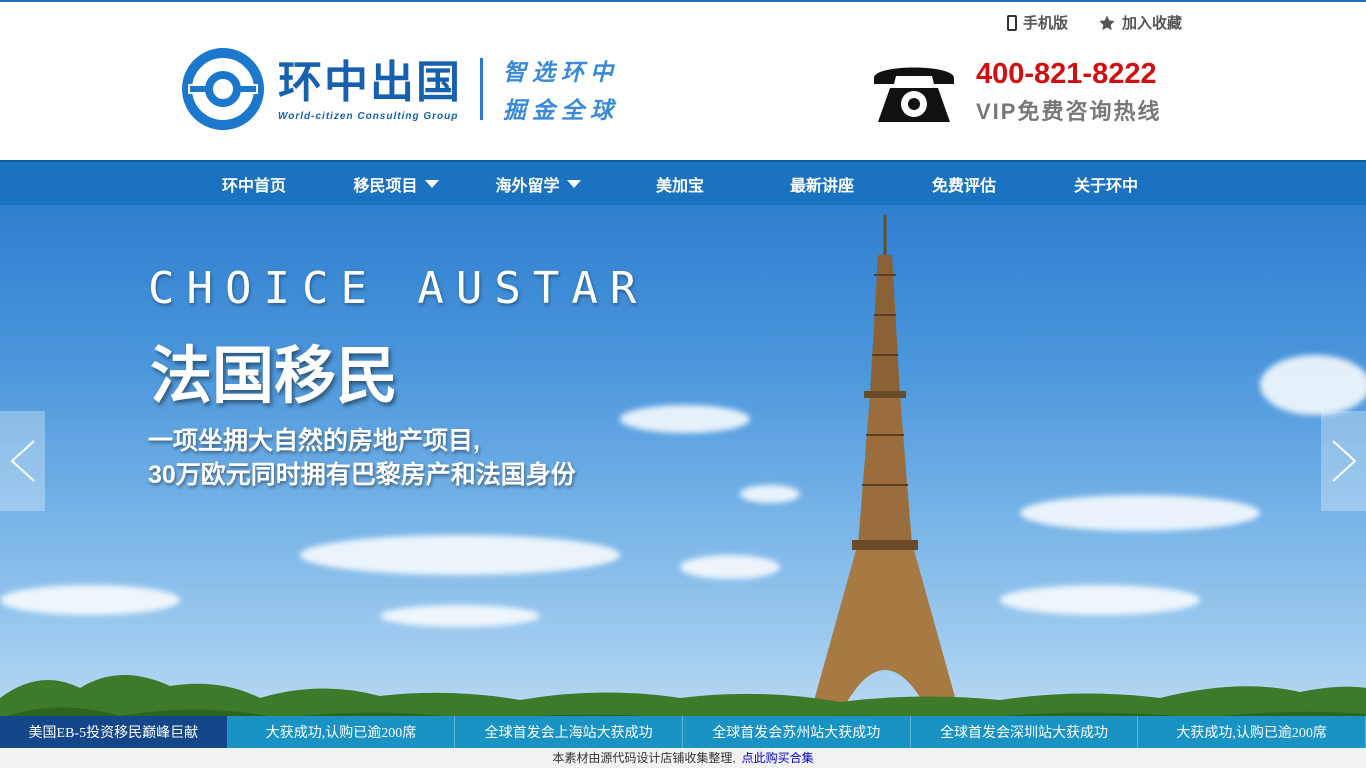 The image size is (1366, 768). Describe the element at coordinates (569, 732) in the screenshot. I see `ticker-item: 全球首发会上海站大获成功` at that location.